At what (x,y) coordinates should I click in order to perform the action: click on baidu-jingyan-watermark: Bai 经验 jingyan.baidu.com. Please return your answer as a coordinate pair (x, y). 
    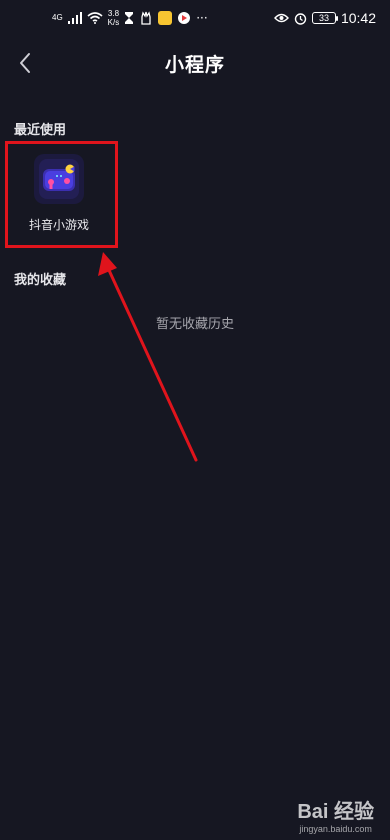
    Looking at the image, I should click on (335, 814).